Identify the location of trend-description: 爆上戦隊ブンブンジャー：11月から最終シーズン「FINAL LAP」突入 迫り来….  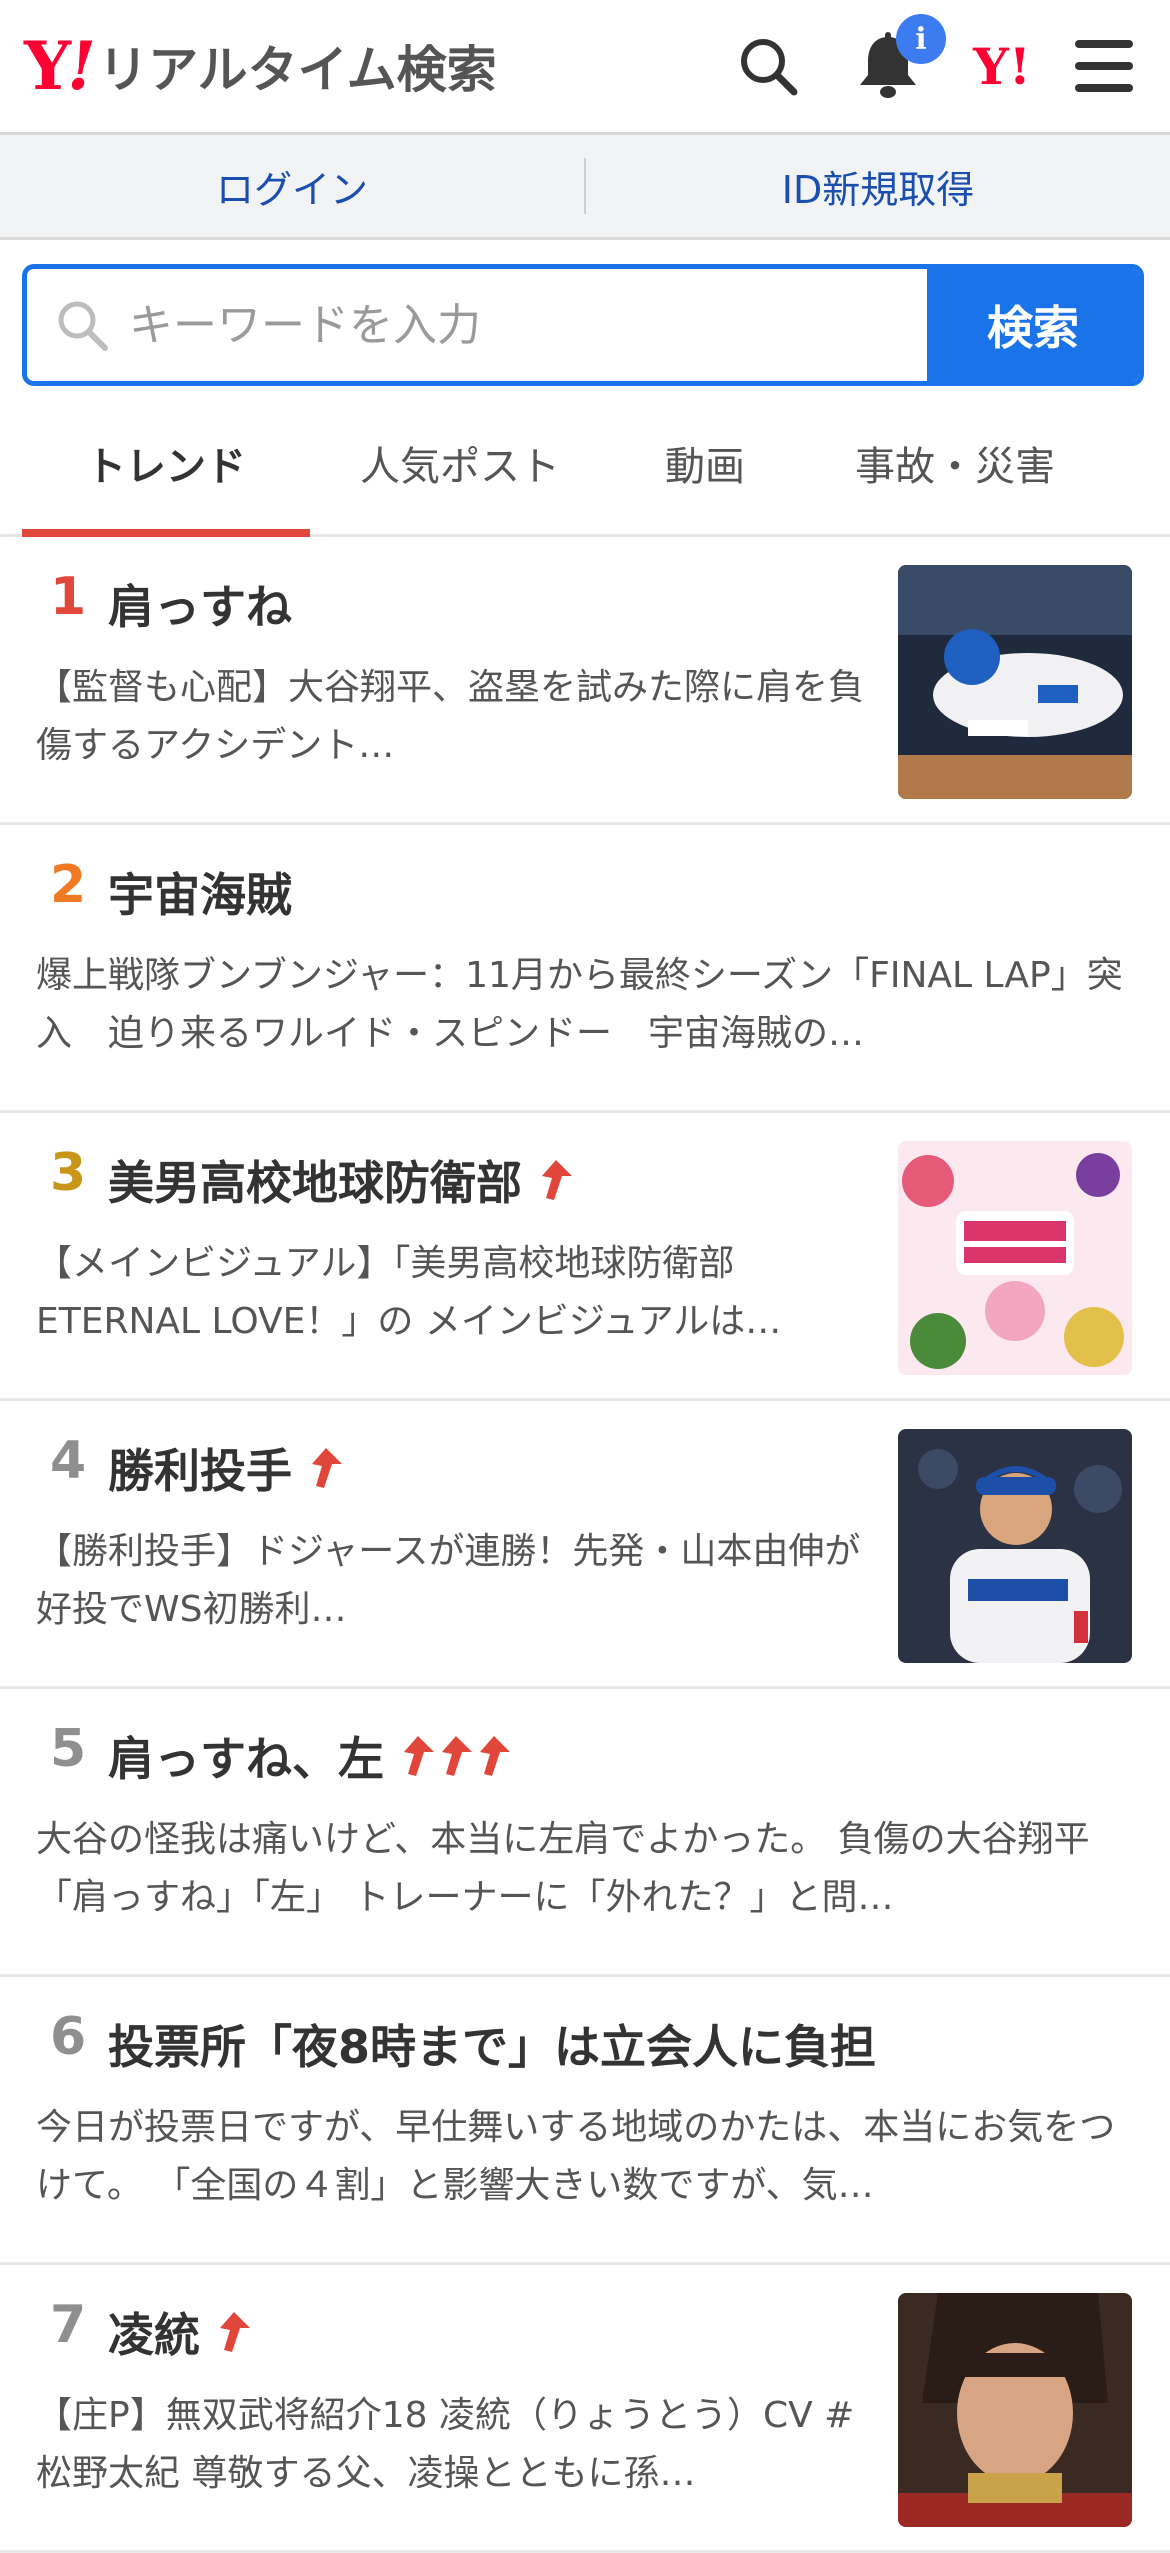
(579, 1004).